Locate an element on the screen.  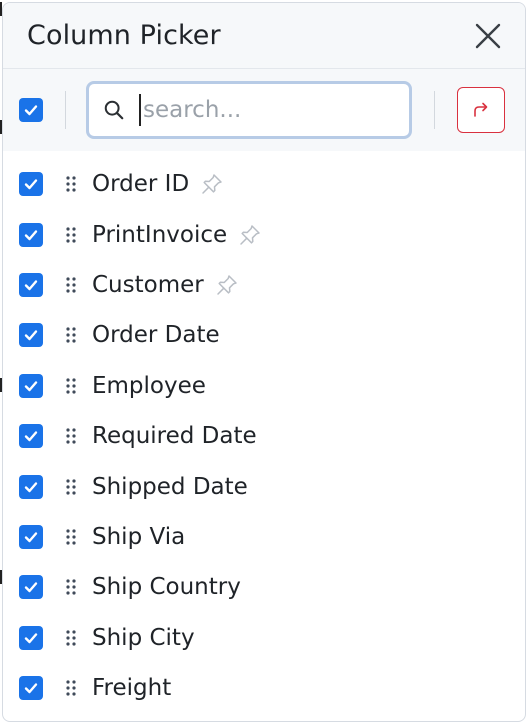
column-row: Ship City is located at coordinates (264, 638).